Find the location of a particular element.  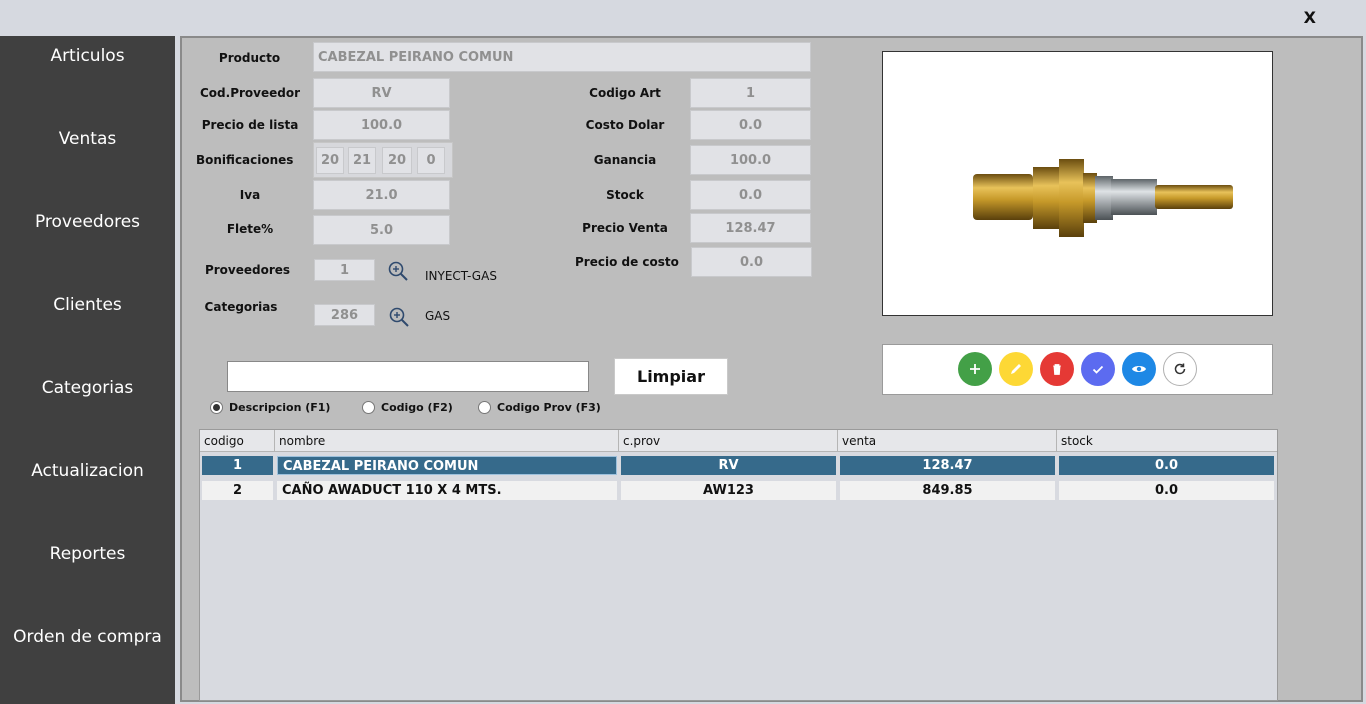

pencil-icon is located at coordinates (1016, 369).